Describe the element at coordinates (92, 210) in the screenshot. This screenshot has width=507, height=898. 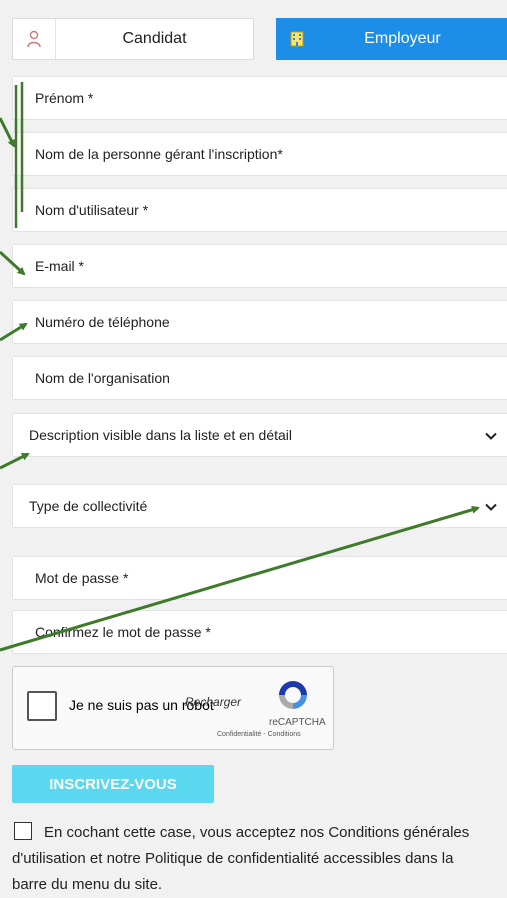
I see `username-placeholder: Nom d'utilisateur *` at that location.